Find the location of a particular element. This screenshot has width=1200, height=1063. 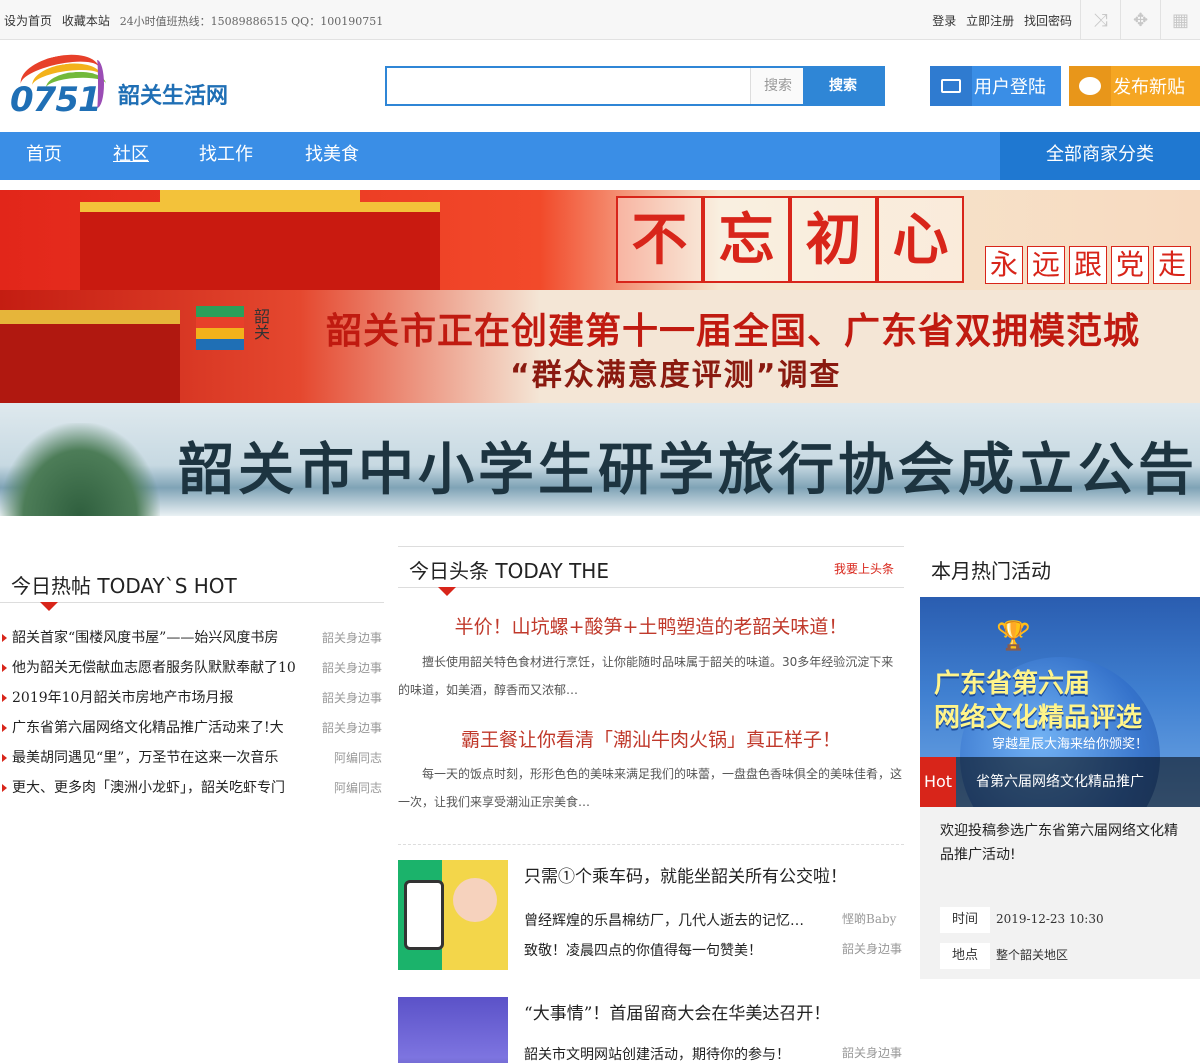

shuffle-icon: ⤨ is located at coordinates (1100, 20).